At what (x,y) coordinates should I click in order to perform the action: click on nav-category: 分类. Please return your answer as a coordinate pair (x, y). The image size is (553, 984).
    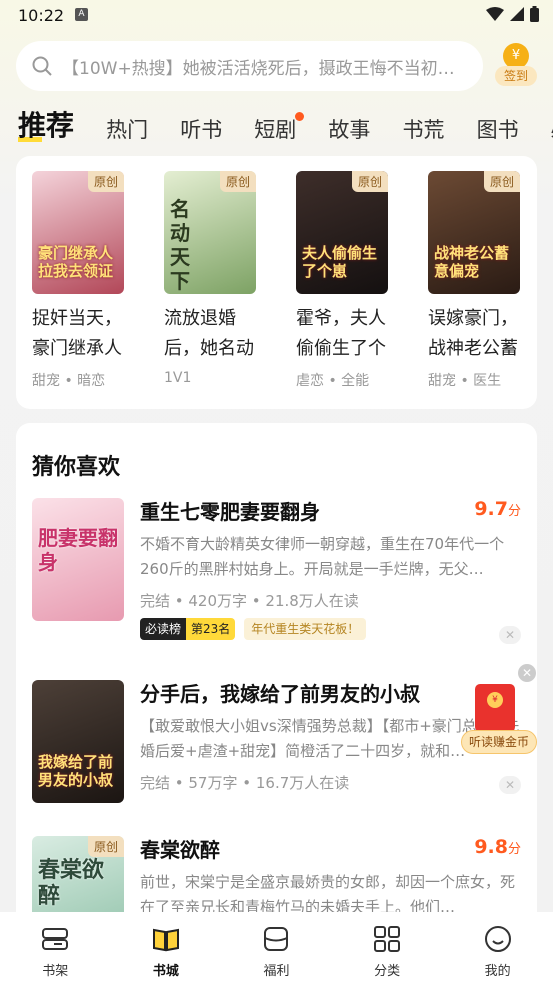
    Looking at the image, I should click on (387, 948).